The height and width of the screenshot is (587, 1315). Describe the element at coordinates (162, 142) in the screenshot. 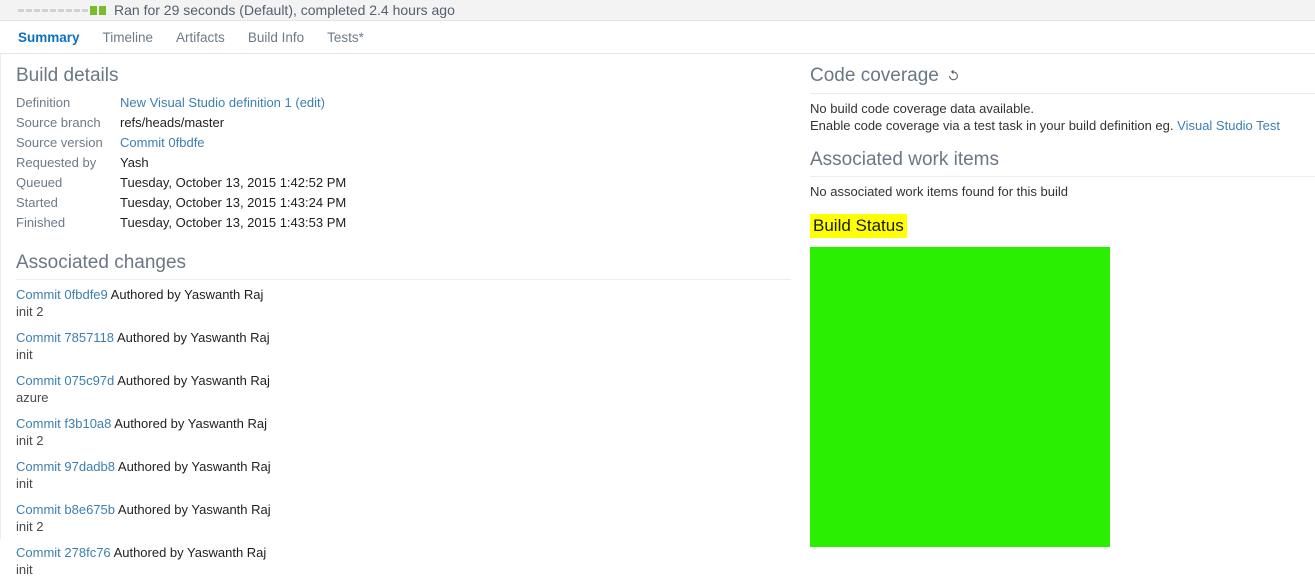

I see `source-version-link: Commit 0fbdfe` at that location.